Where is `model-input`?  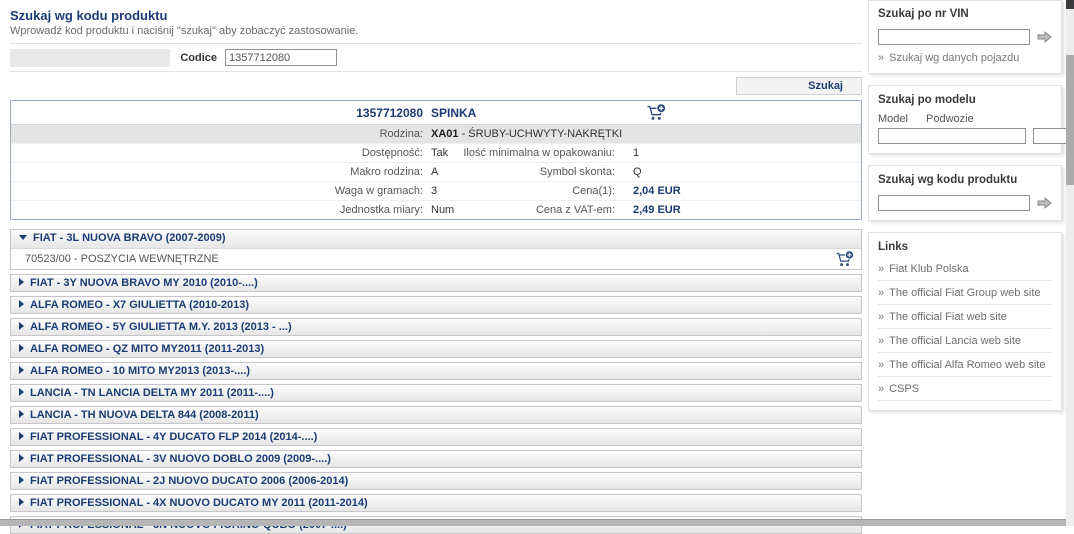
model-input is located at coordinates (952, 136).